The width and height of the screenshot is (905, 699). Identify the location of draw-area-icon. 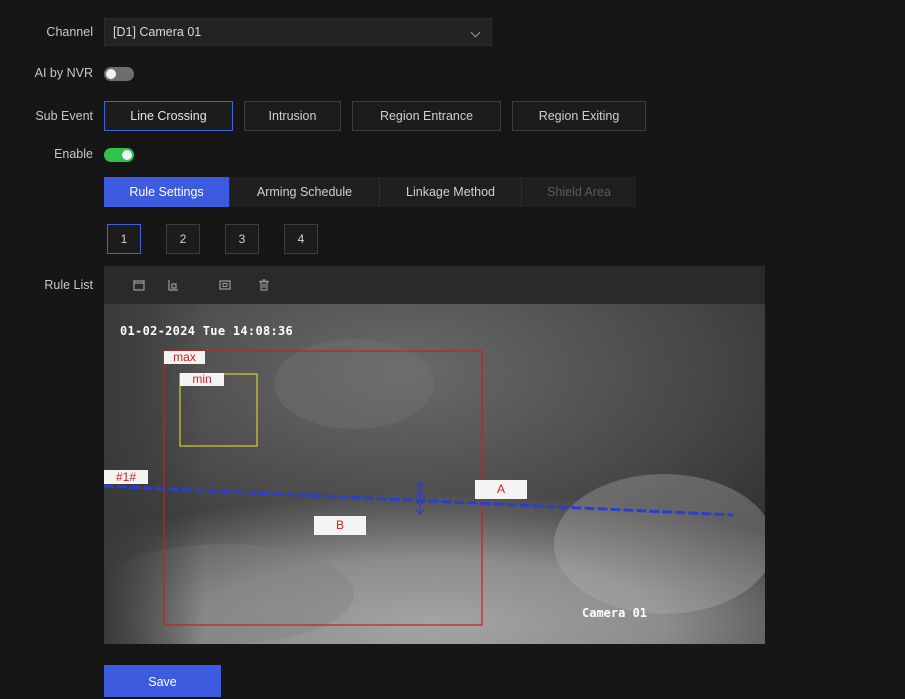
(173, 285).